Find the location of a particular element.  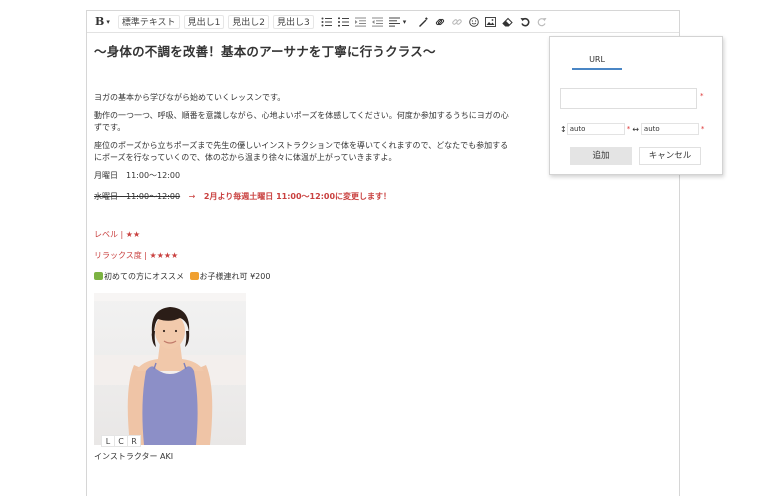

align-right-button: R is located at coordinates (134, 441).